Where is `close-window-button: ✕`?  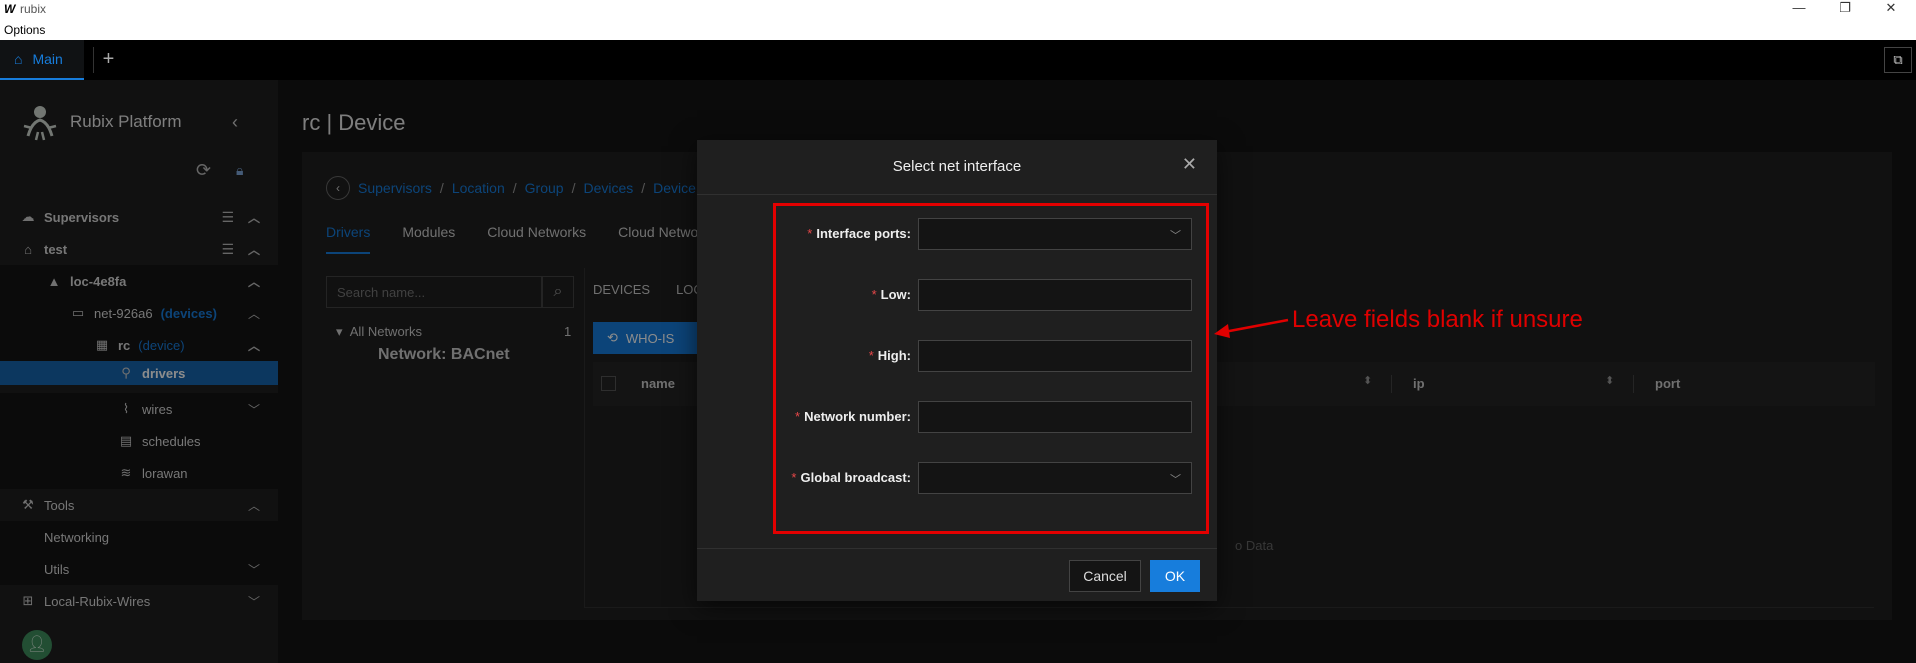 close-window-button: ✕ is located at coordinates (1891, 10).